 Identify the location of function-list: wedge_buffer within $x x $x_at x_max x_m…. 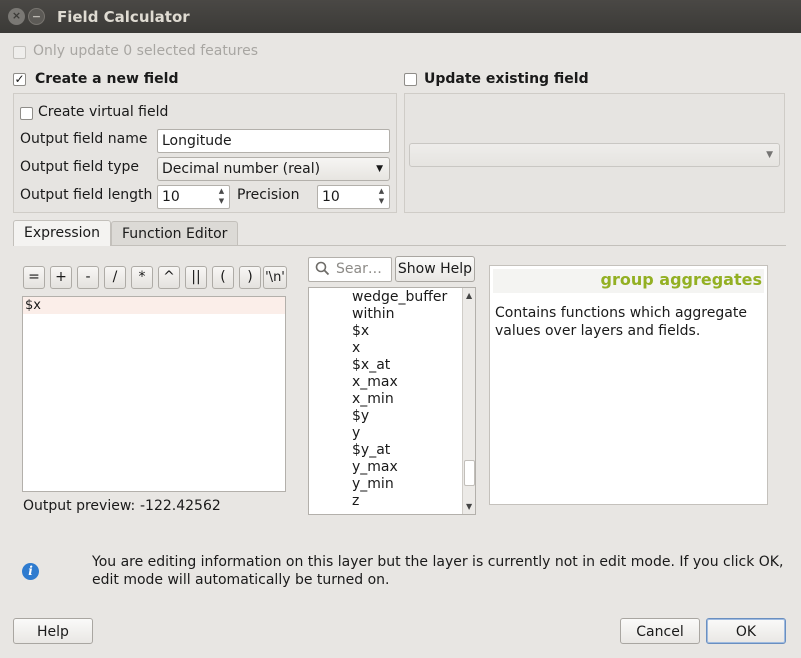
(392, 401).